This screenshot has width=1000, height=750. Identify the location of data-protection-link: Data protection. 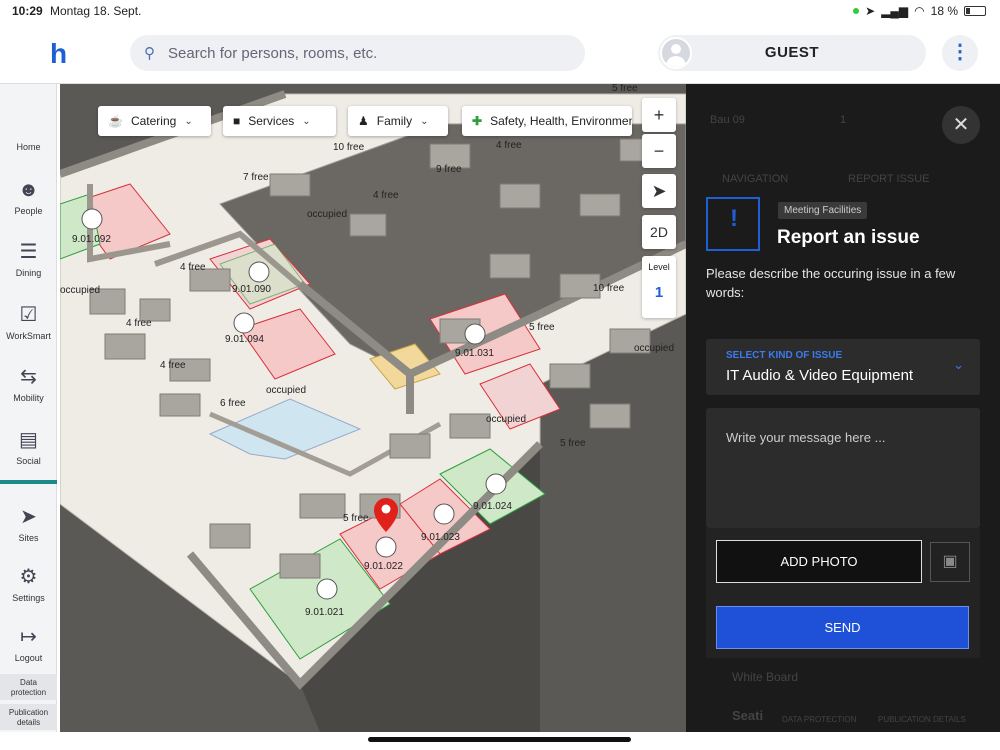
(28, 687).